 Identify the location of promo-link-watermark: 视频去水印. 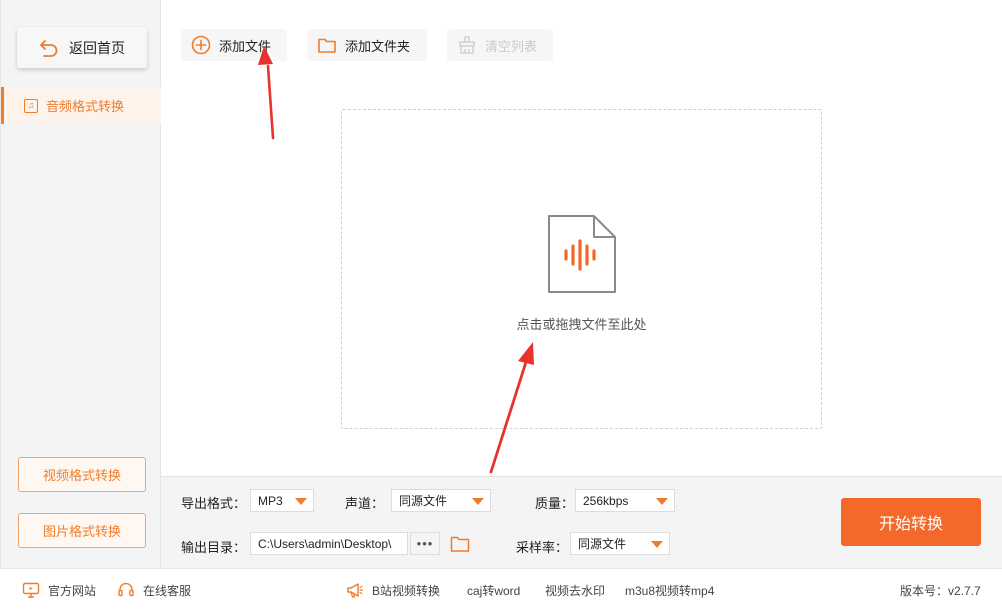
(575, 589).